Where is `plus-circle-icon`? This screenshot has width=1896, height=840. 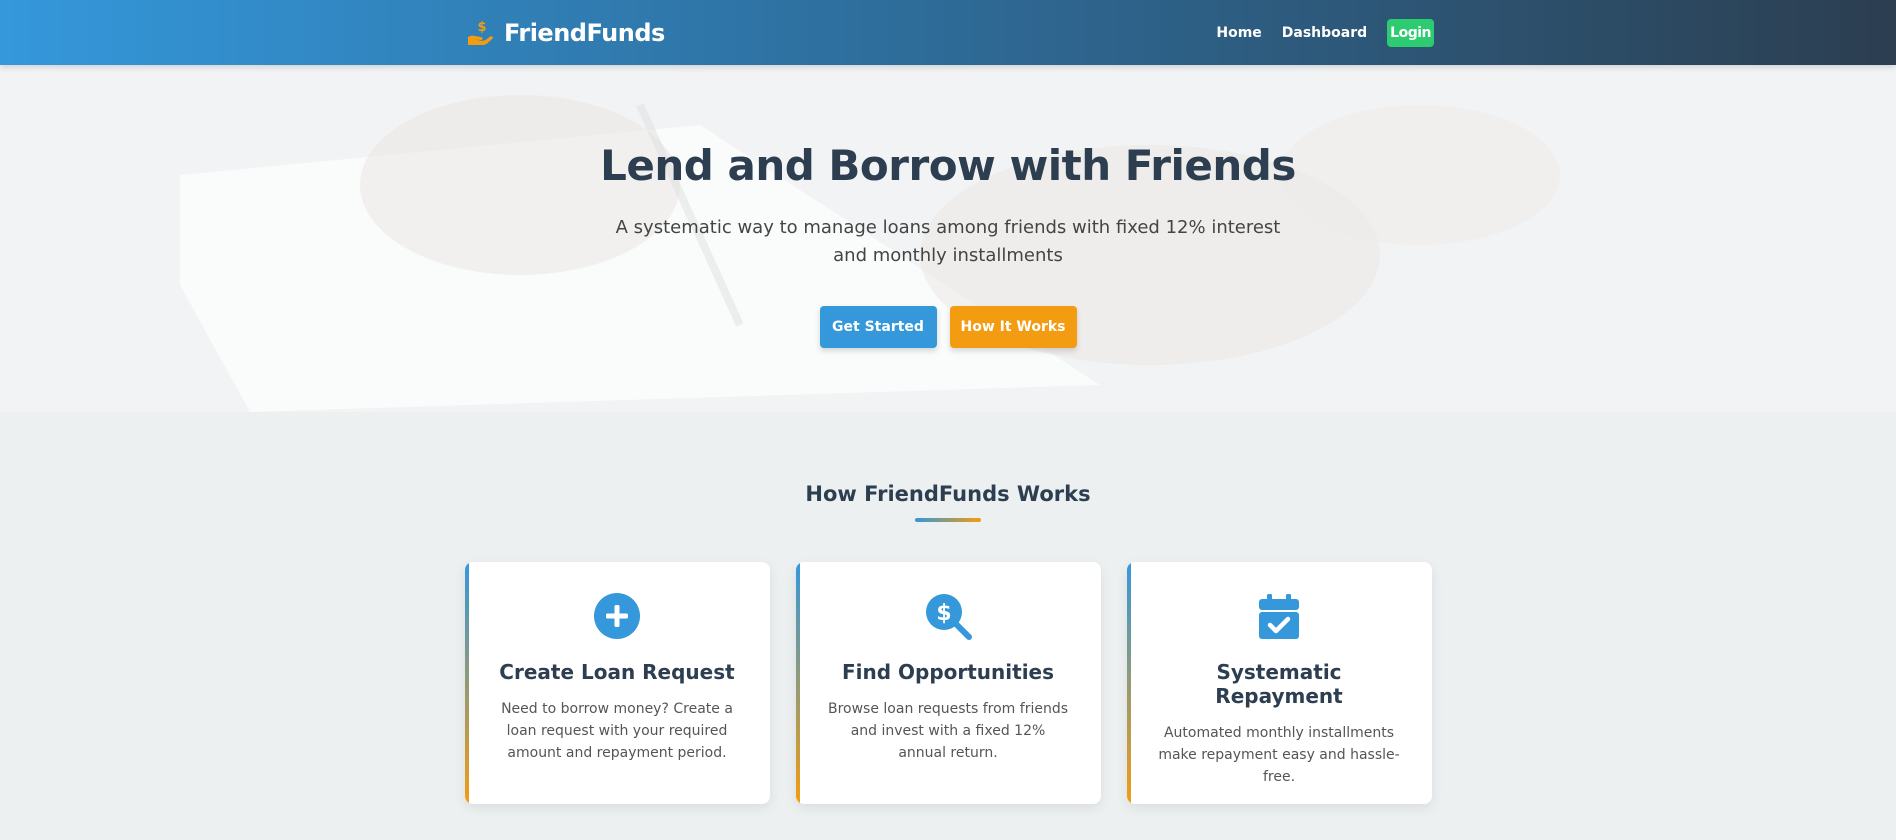
plus-circle-icon is located at coordinates (617, 616).